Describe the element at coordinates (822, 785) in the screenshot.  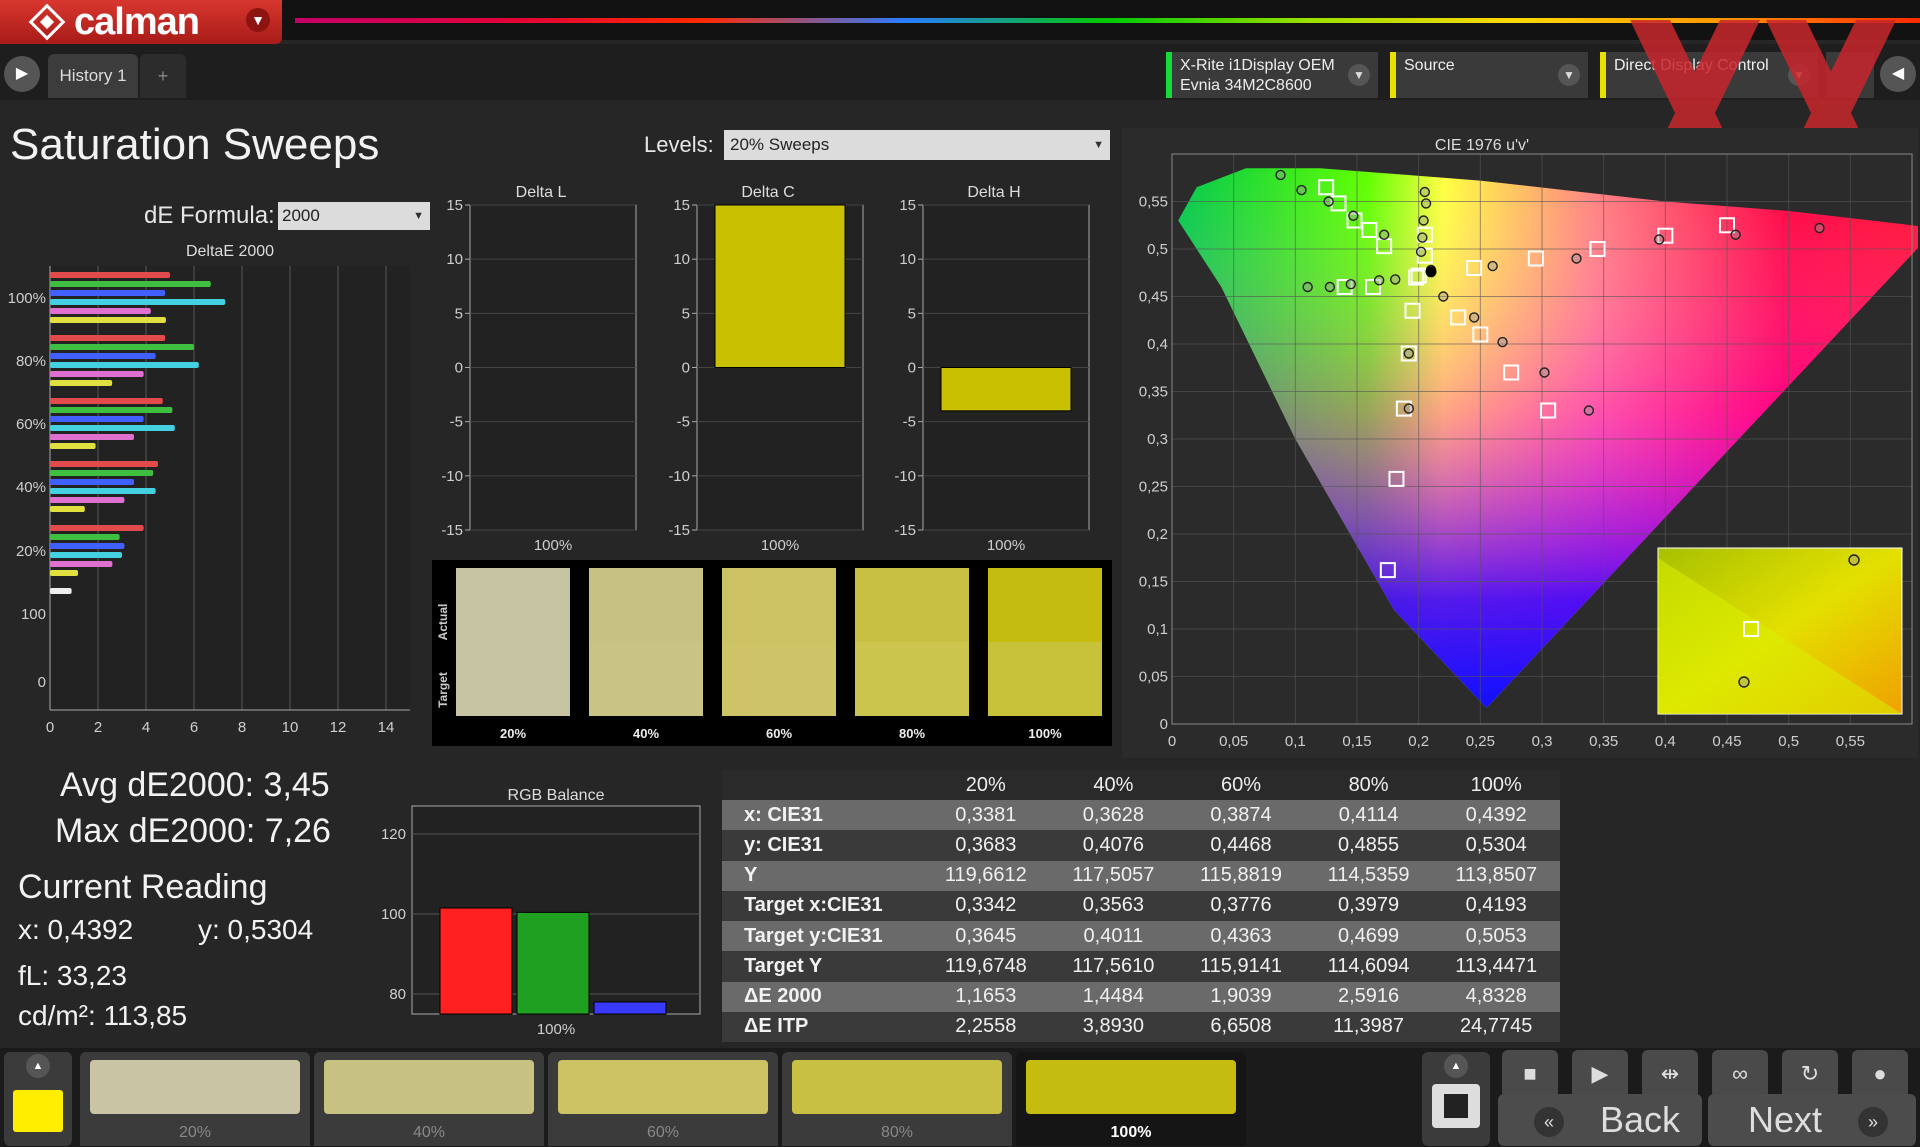
I see `header-cell` at that location.